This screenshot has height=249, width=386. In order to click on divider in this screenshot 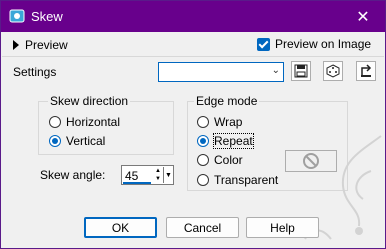, I will do `click(193, 56)`.